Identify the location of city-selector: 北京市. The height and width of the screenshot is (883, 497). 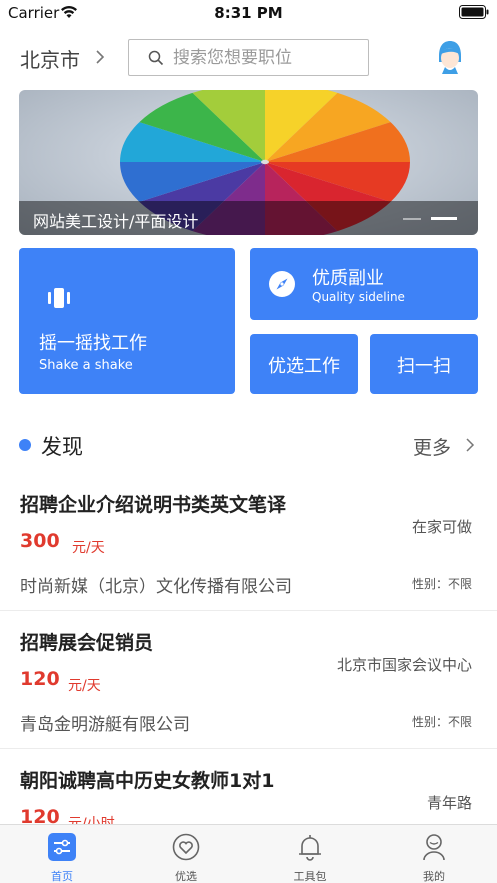
(50, 58).